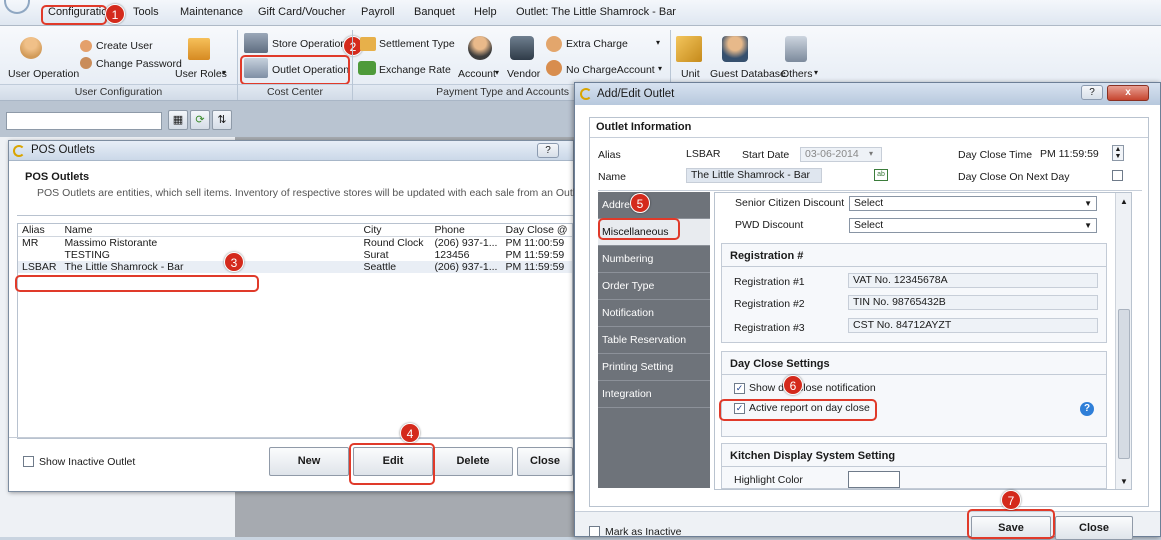  I want to click on registration-1-label: Registration #1, so click(769, 282).